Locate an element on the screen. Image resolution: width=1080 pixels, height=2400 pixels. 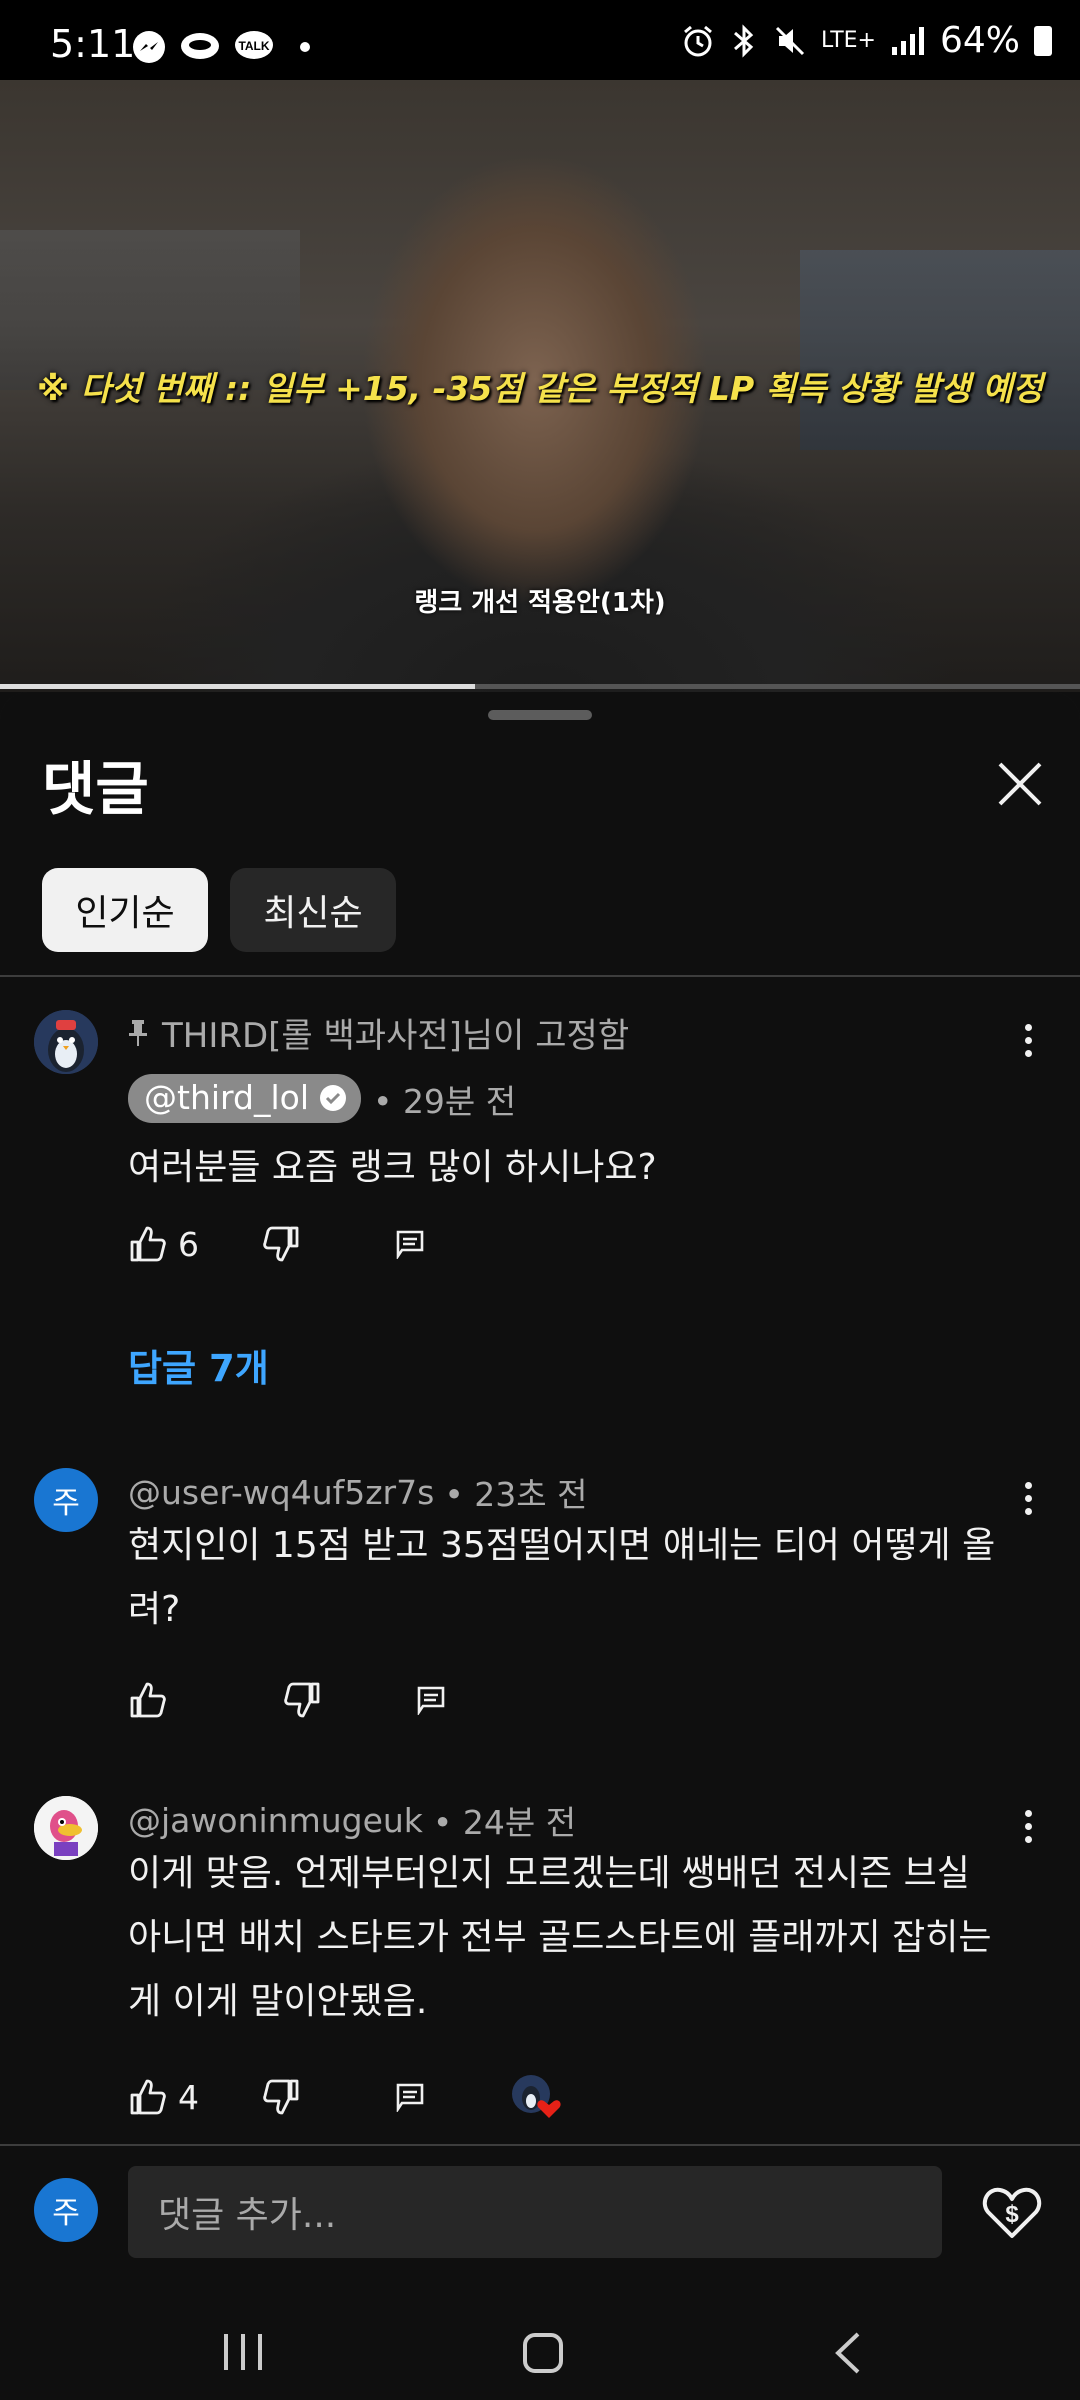
penguin-avatar-icon is located at coordinates (66, 1042).